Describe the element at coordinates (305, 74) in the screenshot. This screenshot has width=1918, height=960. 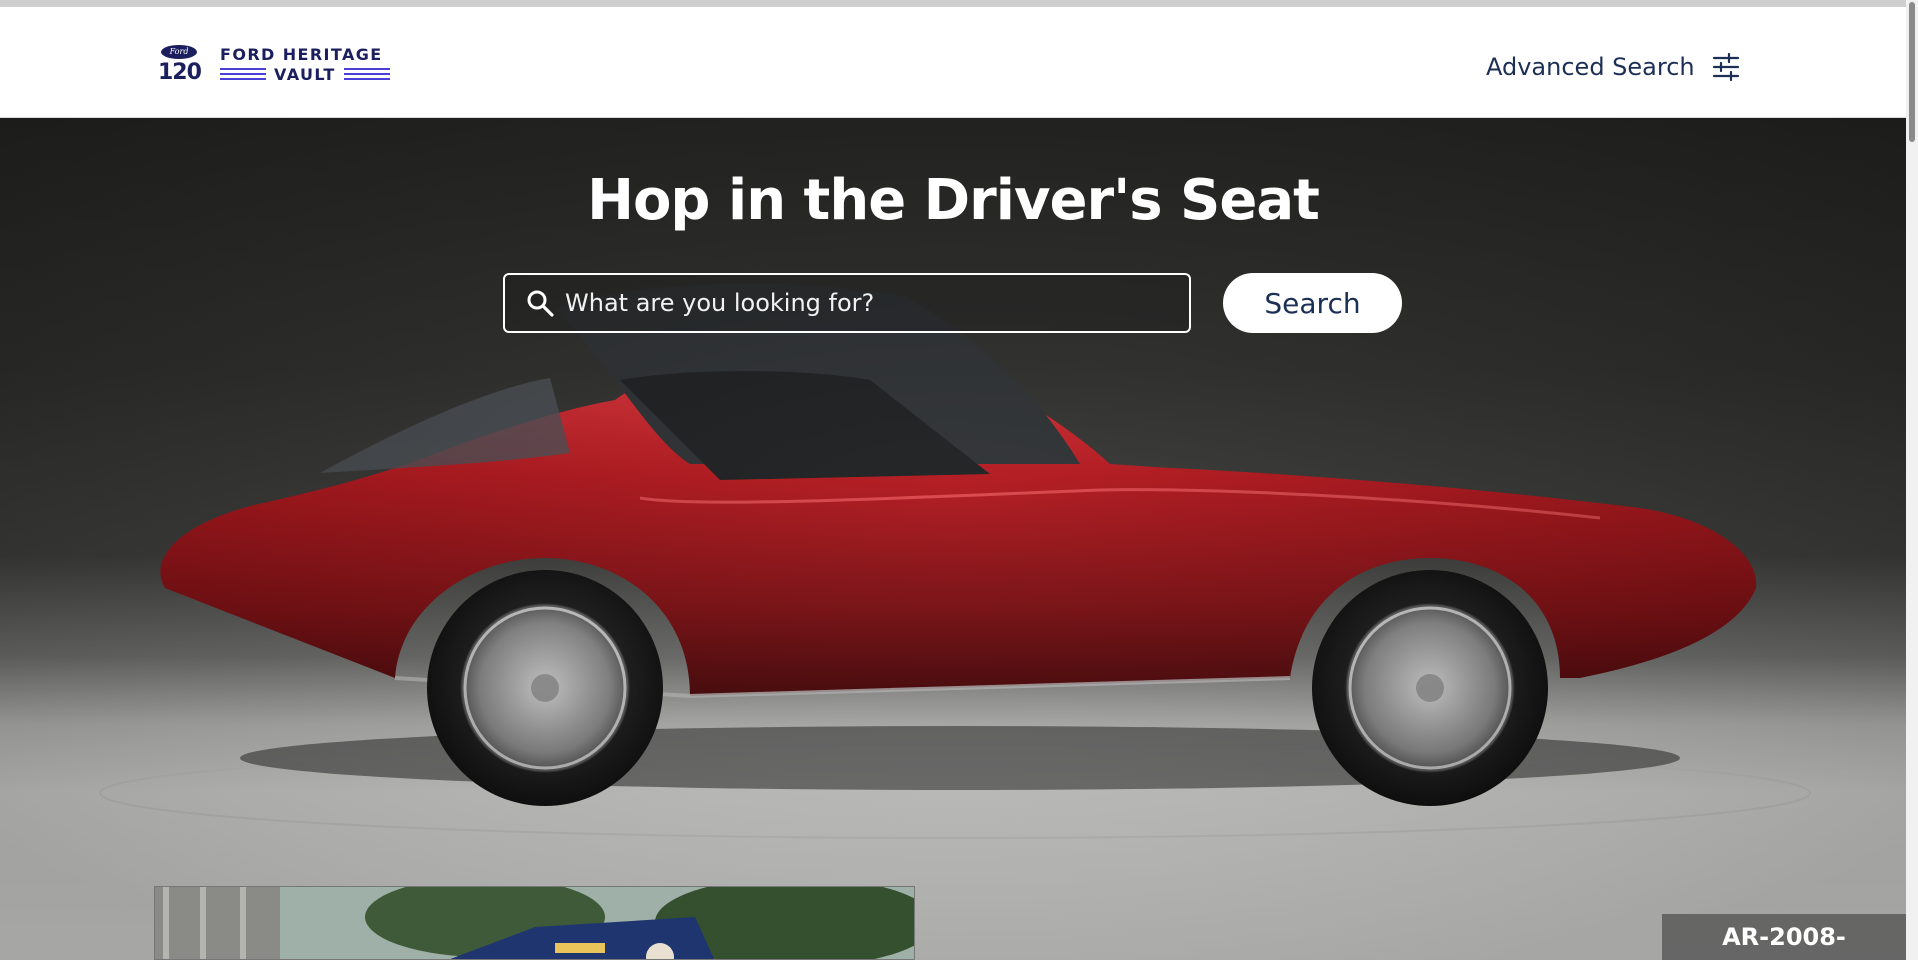
I see `logo-line-2: VAULT` at that location.